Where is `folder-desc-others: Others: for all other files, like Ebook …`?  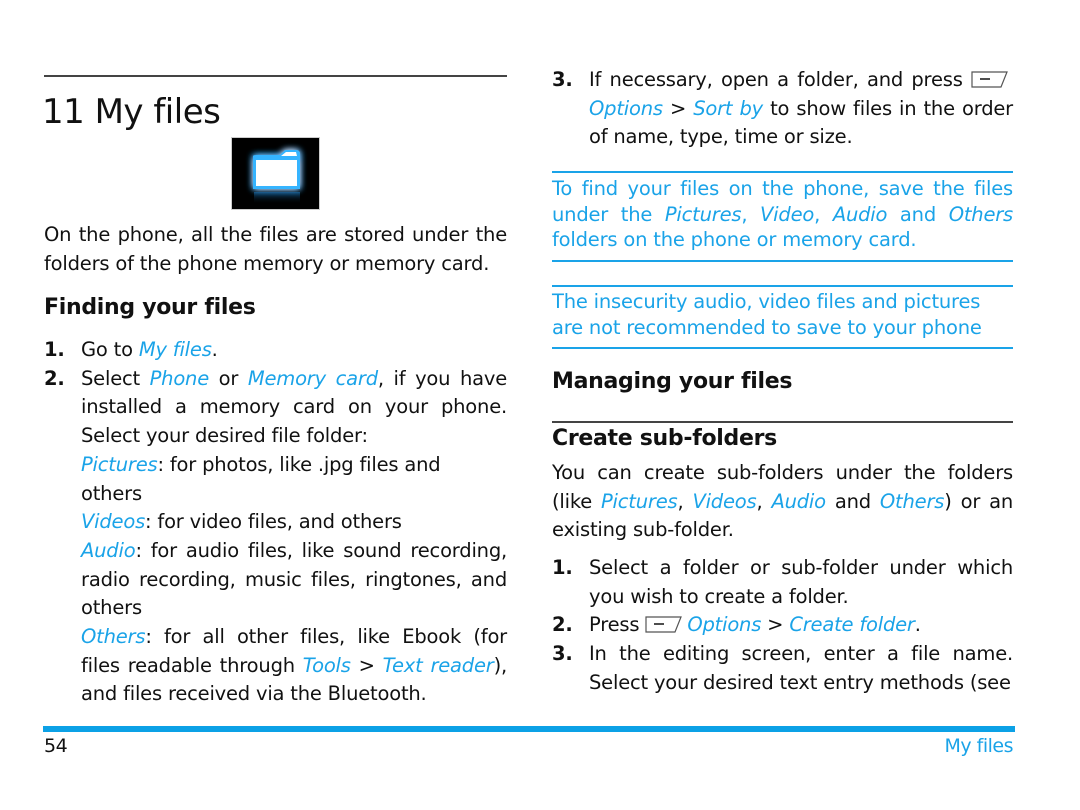 folder-desc-others: Others: for all other files, like Ebook … is located at coordinates (275, 666).